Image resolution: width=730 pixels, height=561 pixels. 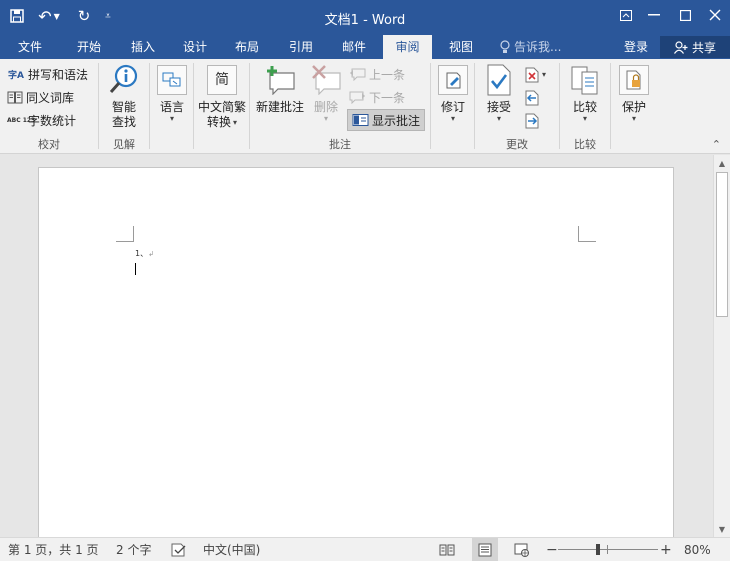 What do you see at coordinates (179, 549) in the screenshot?
I see `proofing-status-icon` at bounding box center [179, 549].